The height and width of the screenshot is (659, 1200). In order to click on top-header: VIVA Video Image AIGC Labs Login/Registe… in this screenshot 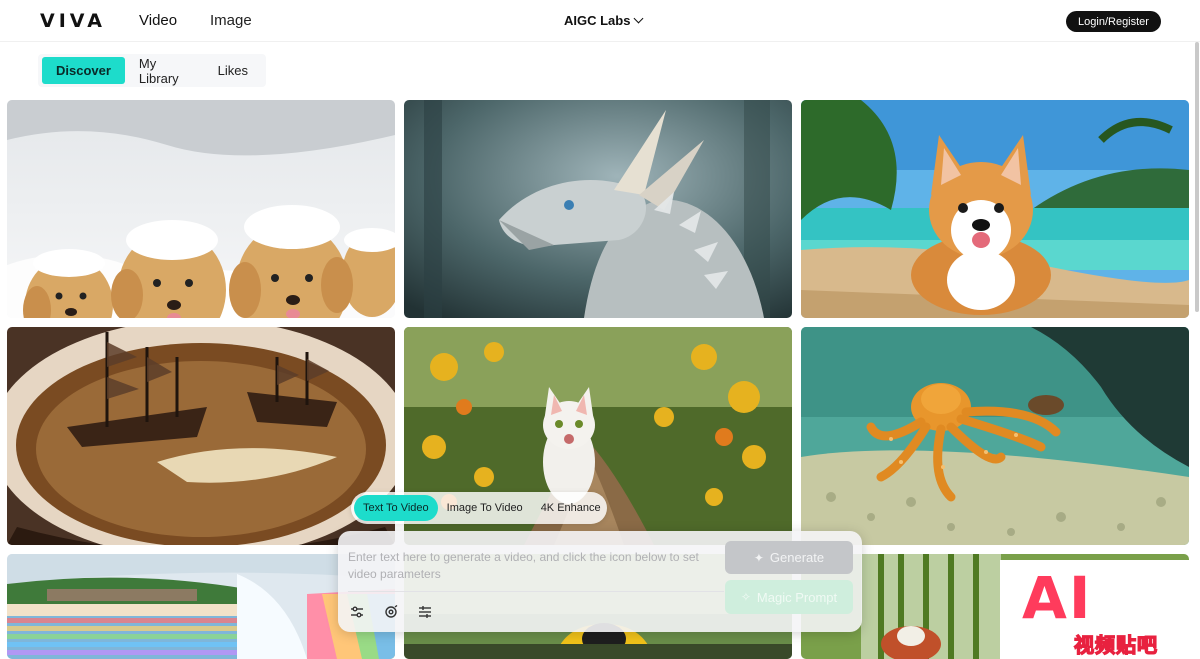, I will do `click(600, 21)`.